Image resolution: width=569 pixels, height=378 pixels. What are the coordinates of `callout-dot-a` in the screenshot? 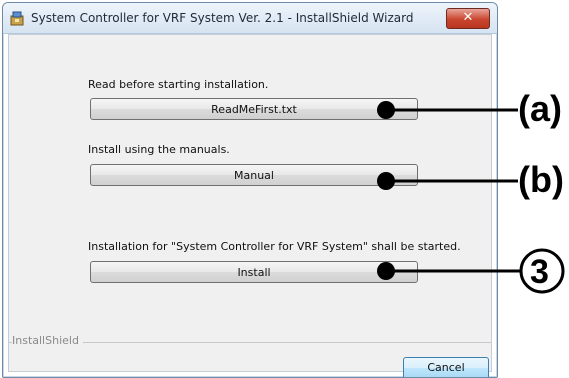 It's located at (386, 110).